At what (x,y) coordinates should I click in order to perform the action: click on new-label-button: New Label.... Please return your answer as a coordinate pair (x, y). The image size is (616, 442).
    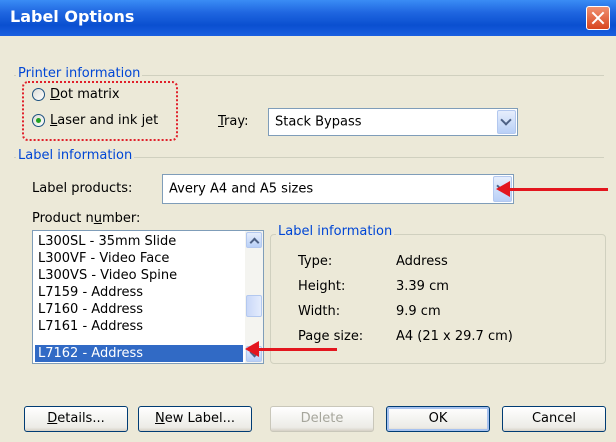
    Looking at the image, I should click on (195, 419).